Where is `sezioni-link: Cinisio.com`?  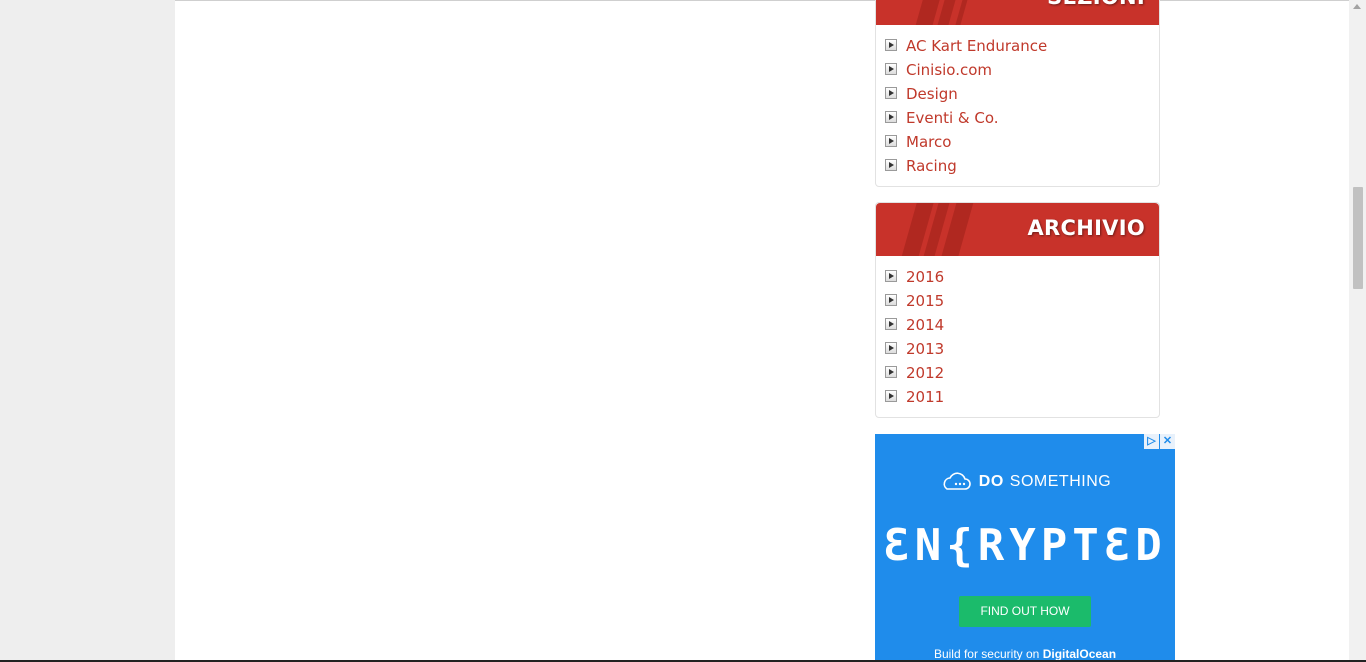 sezioni-link: Cinisio.com is located at coordinates (949, 70).